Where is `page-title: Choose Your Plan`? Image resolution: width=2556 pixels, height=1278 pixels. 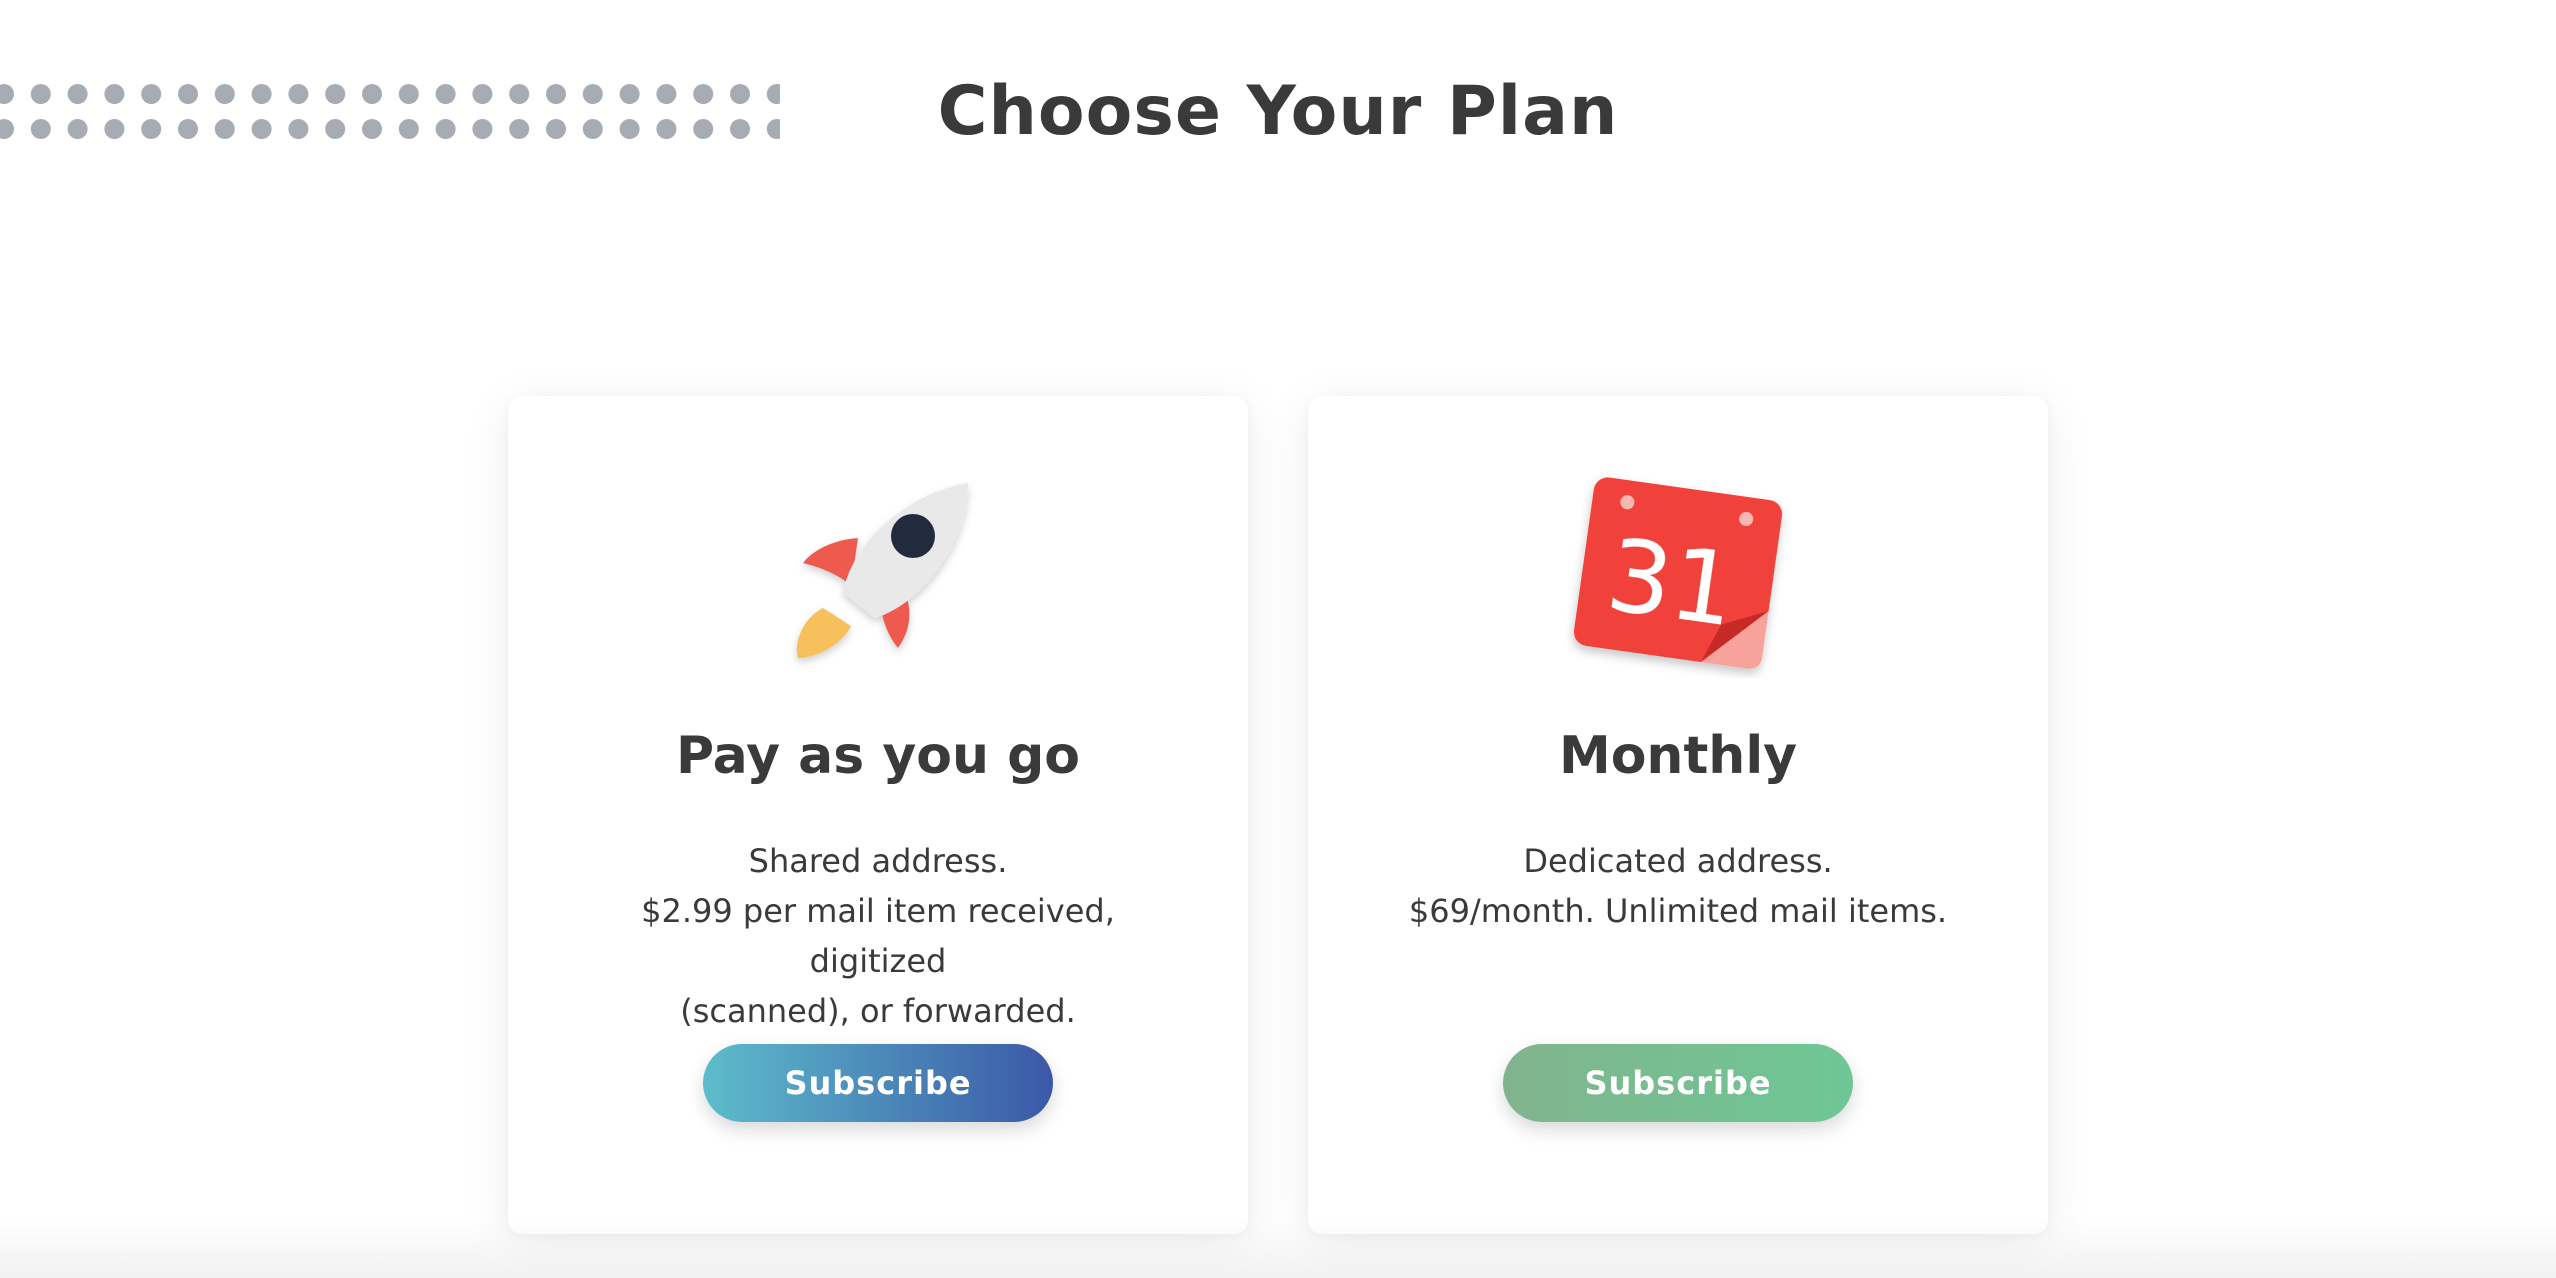 page-title: Choose Your Plan is located at coordinates (1278, 111).